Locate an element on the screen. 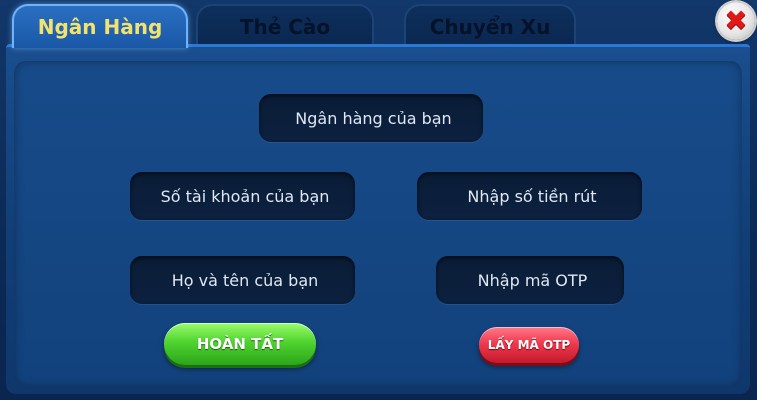 The width and height of the screenshot is (757, 400). otp-field is located at coordinates (530, 280).